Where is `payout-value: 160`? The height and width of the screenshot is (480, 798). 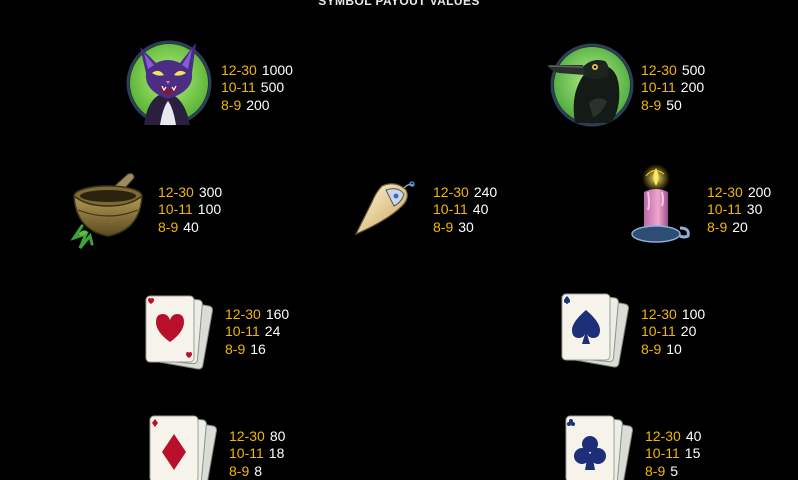
payout-value: 160 is located at coordinates (277, 314).